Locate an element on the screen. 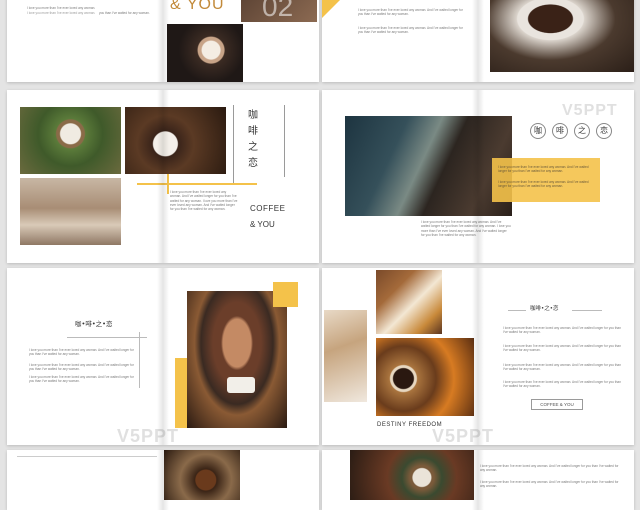 The image size is (640, 510). photo-man-holding-cup is located at coordinates (237, 359).